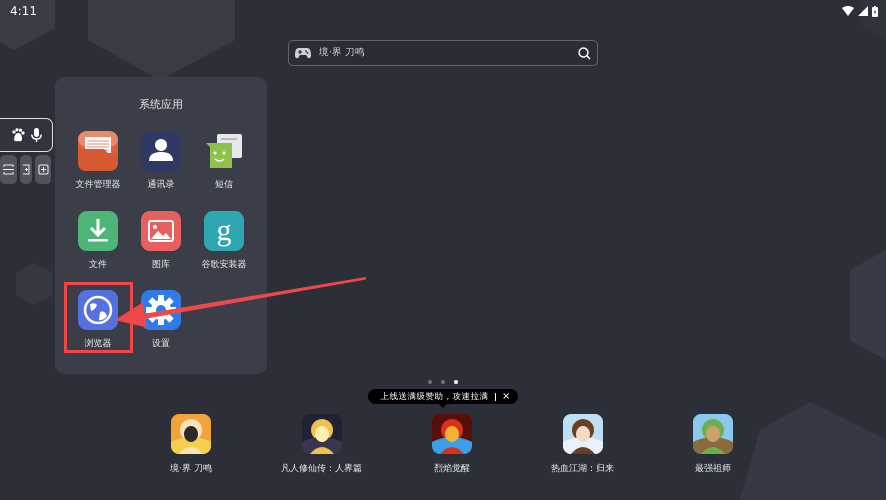 The image size is (886, 500). I want to click on app-item: 图库, so click(161, 250).